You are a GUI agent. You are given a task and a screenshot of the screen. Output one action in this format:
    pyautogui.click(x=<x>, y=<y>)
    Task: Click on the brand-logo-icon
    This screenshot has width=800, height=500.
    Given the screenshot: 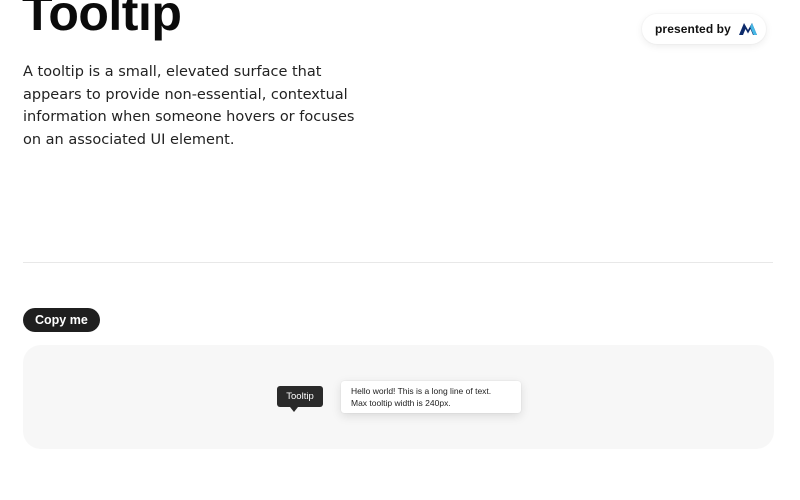 What is the action you would take?
    pyautogui.click(x=747, y=29)
    